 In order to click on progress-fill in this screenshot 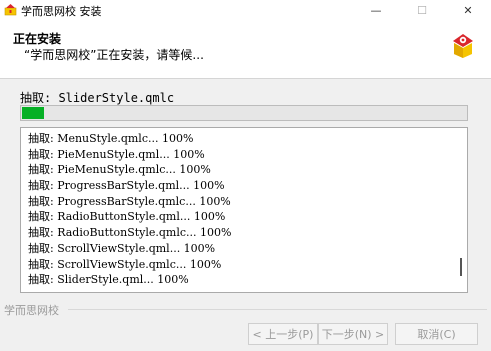, I will do `click(33, 113)`.